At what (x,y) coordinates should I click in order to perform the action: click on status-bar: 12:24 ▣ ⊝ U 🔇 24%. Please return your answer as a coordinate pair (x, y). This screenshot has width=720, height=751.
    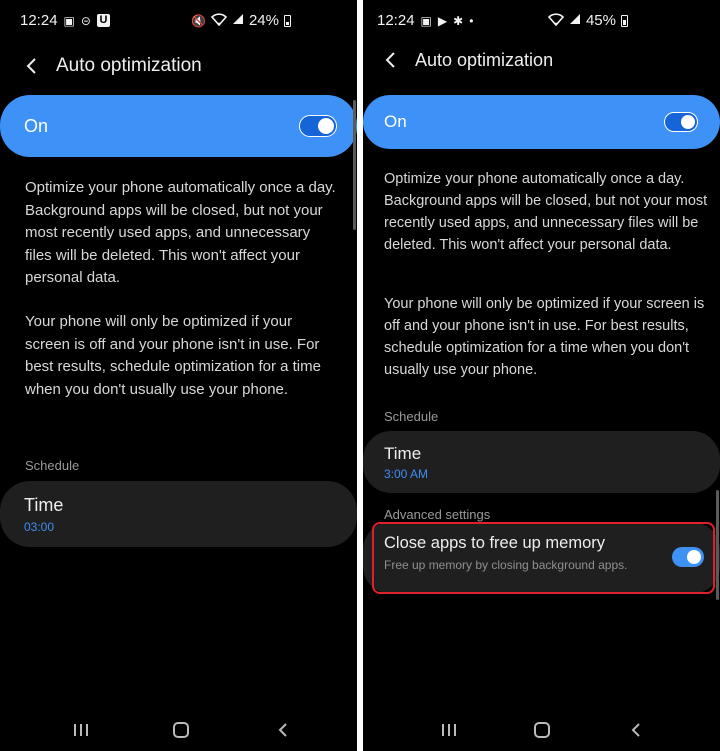
    Looking at the image, I should click on (178, 20).